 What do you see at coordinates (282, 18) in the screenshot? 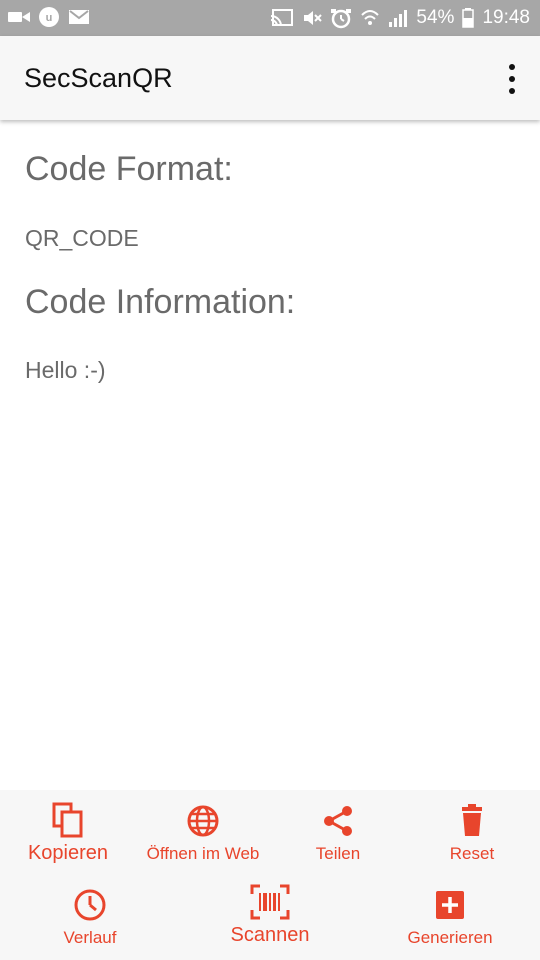
I see `cast-icon` at bounding box center [282, 18].